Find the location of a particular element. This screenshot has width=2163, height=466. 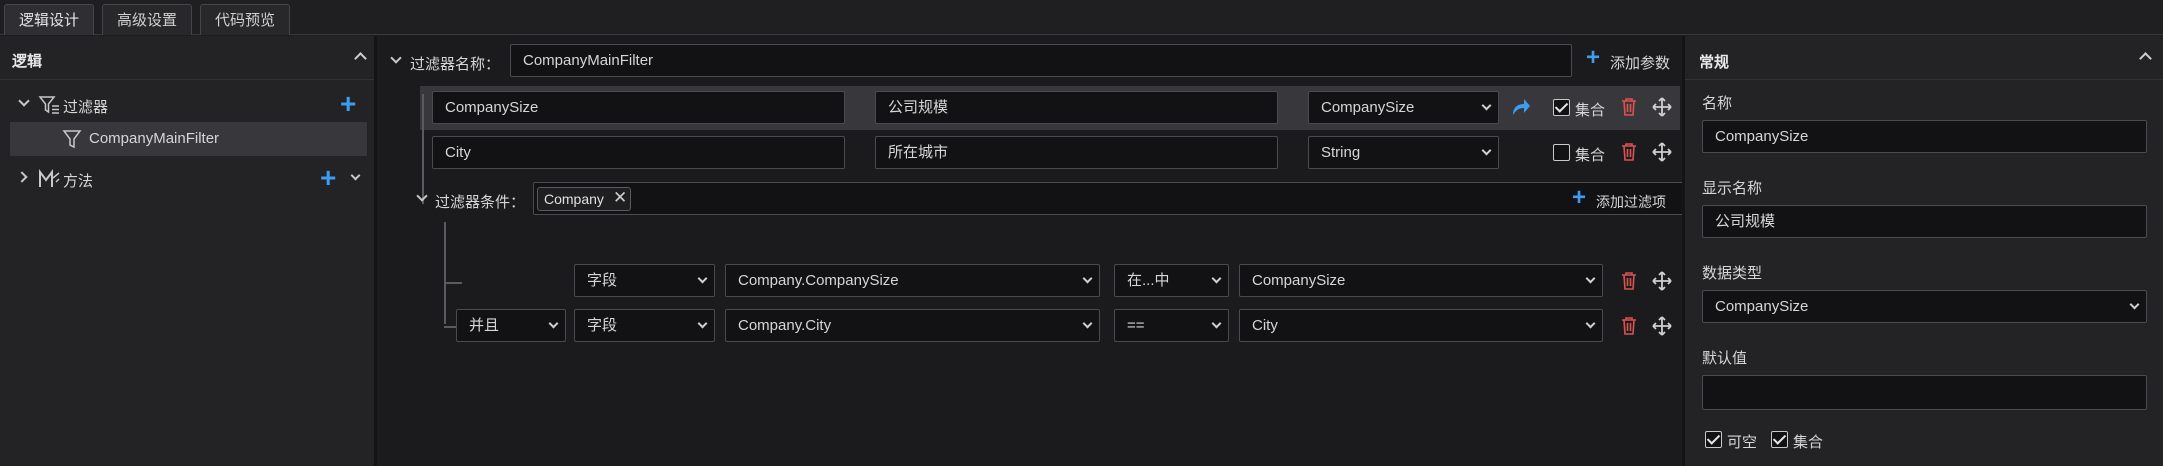

default-value-label: 默认值 is located at coordinates (1725, 358).